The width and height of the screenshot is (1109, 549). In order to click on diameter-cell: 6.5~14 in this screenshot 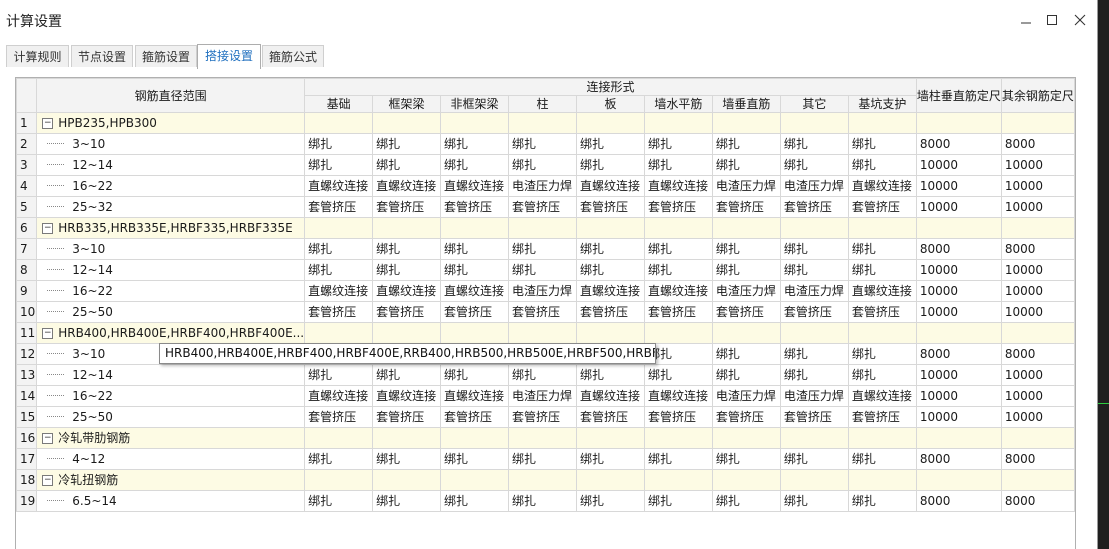, I will do `click(171, 501)`.